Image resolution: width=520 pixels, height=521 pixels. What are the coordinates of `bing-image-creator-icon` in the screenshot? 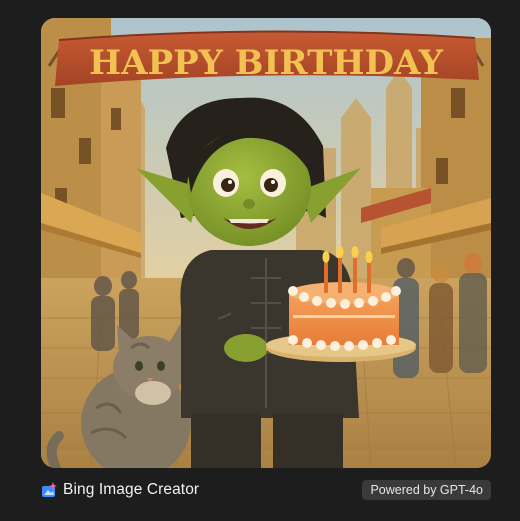 It's located at (50, 490).